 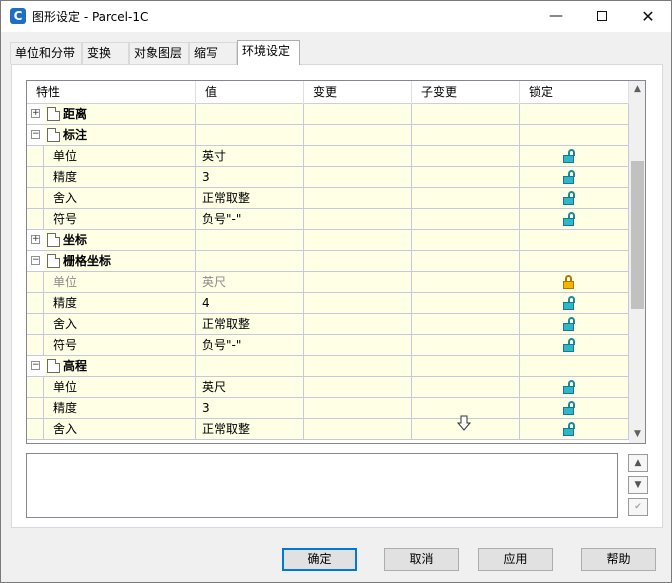 I want to click on group-row-dimension: − 标注, so click(x=328, y=135).